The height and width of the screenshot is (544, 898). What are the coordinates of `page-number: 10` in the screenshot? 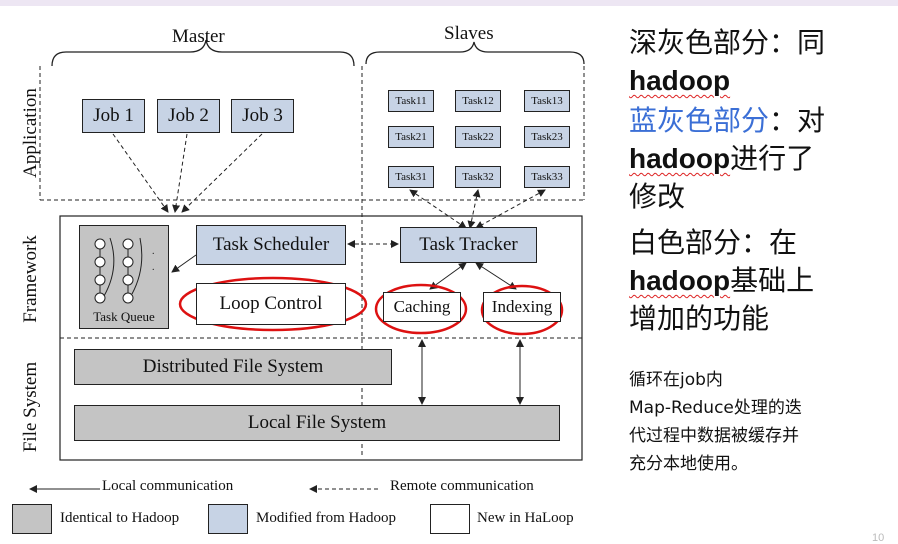 It's located at (878, 538).